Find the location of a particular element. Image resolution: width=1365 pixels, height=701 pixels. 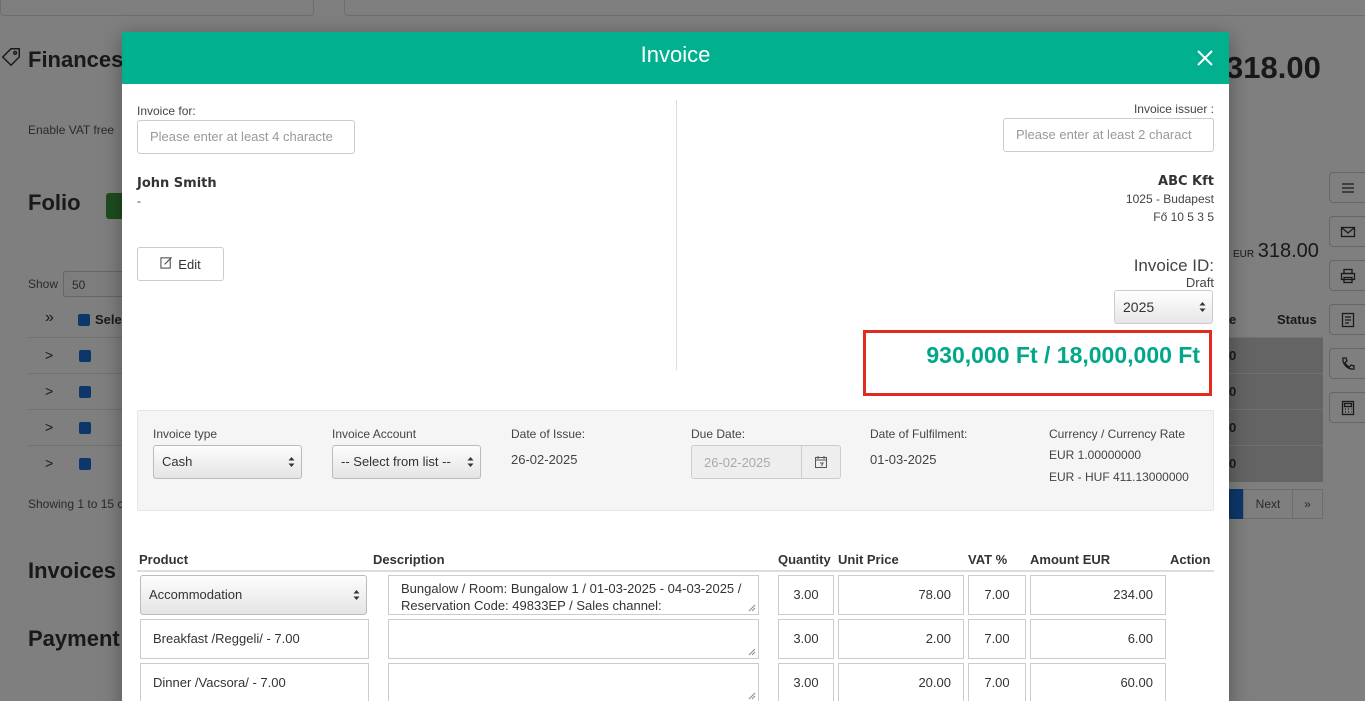

invoice-id-value: Draft is located at coordinates (1199, 282).